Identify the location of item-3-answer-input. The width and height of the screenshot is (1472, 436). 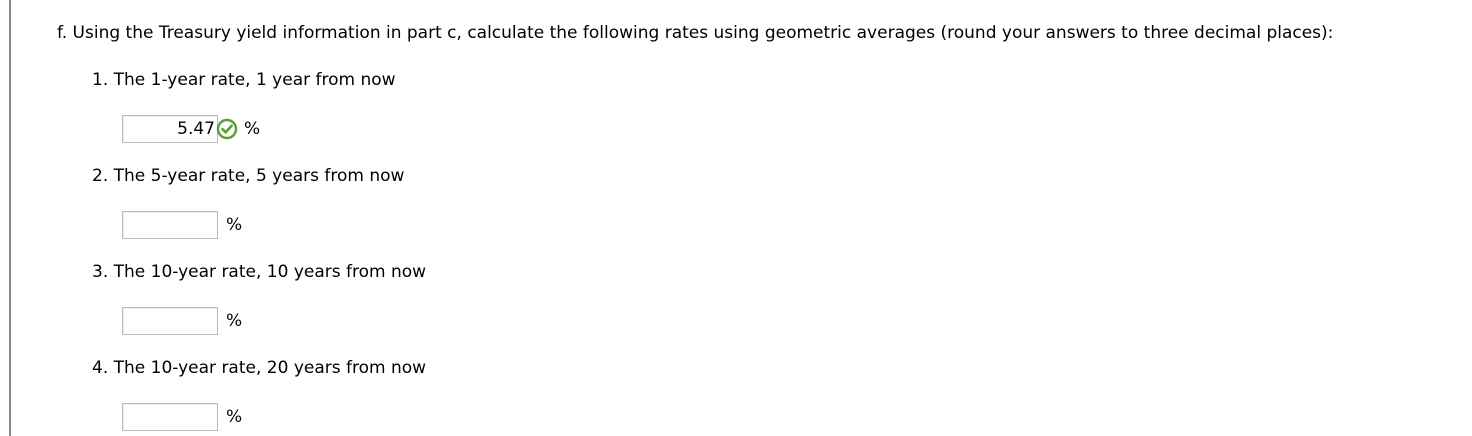
(170, 321).